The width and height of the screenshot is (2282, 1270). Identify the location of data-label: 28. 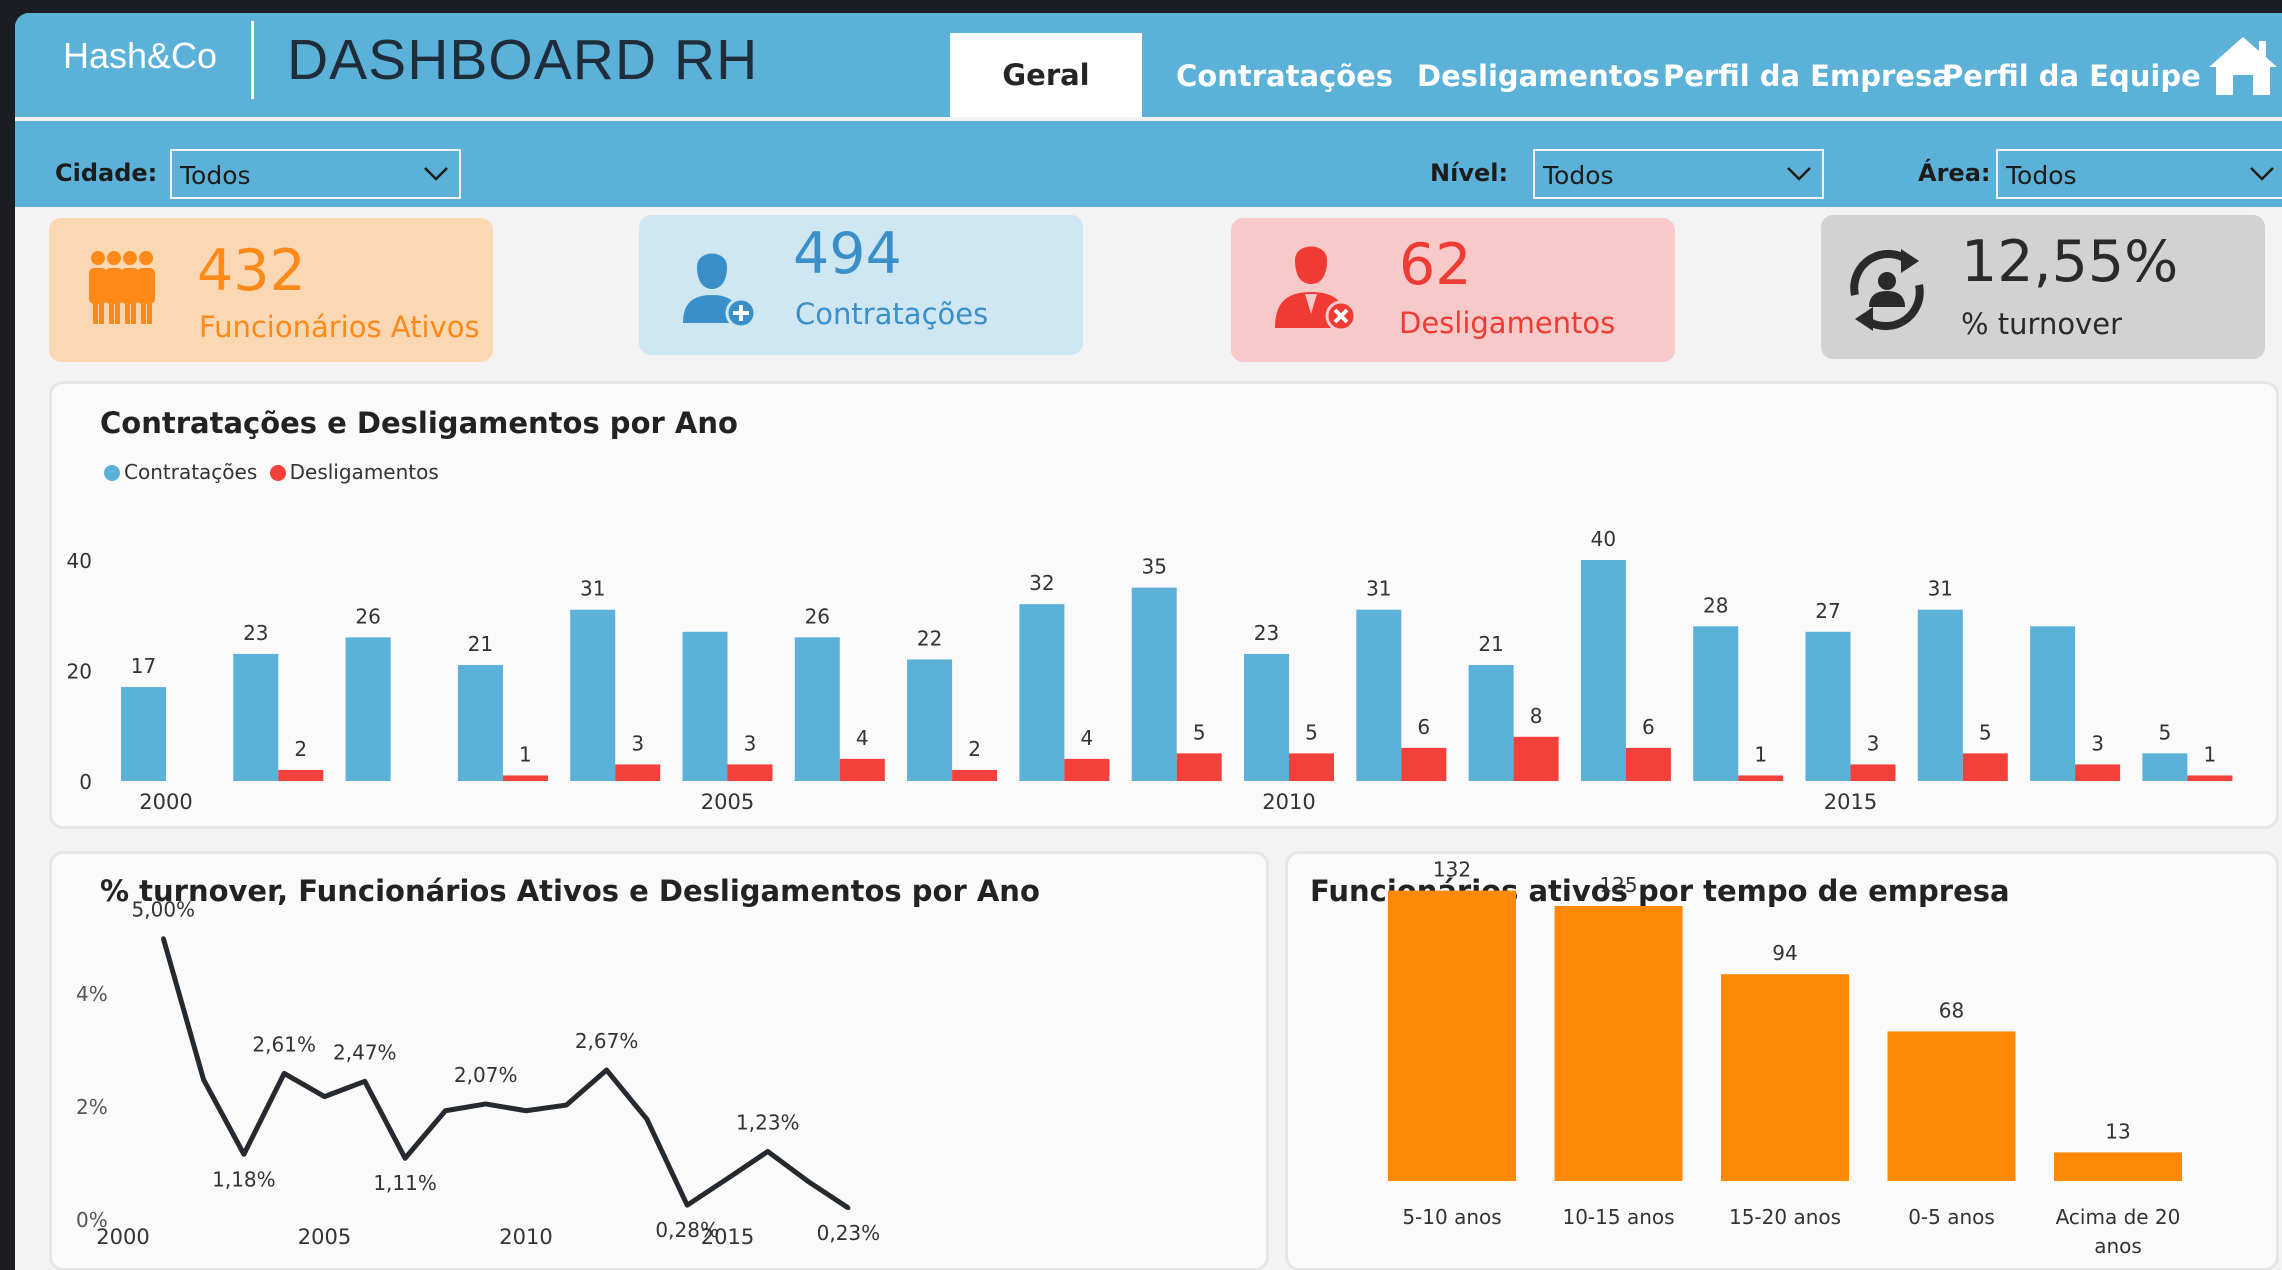
(1715, 605).